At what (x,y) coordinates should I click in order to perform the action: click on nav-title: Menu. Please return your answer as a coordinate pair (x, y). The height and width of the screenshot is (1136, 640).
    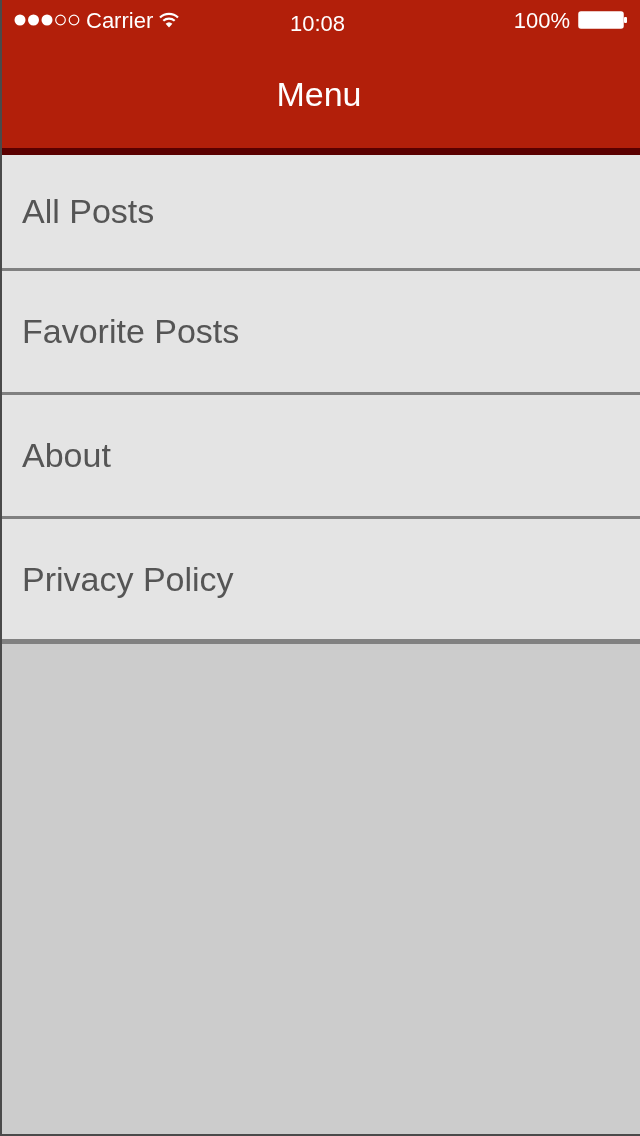
    Looking at the image, I should click on (319, 94).